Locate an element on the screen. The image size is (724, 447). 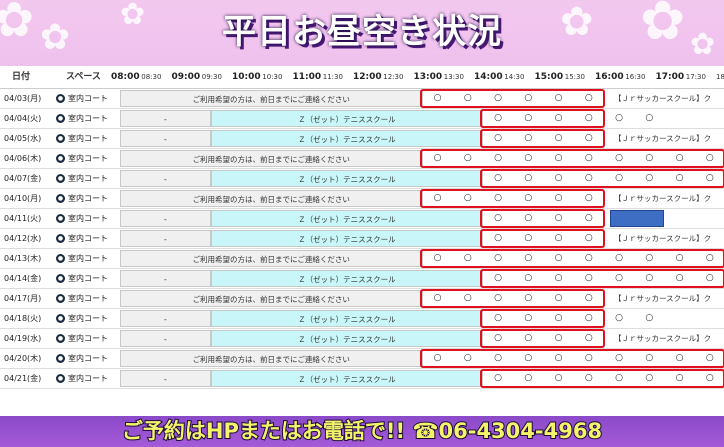
time-header-cell: 16:00 is located at coordinates (609, 77).